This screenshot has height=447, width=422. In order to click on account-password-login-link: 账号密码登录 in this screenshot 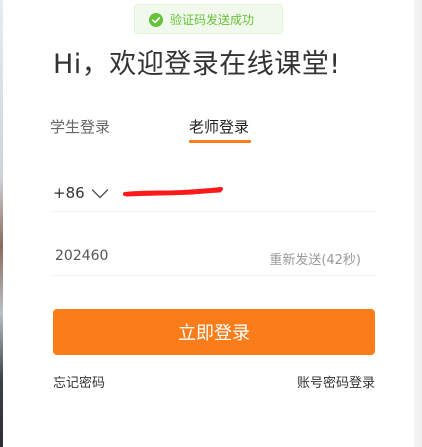, I will do `click(336, 381)`.